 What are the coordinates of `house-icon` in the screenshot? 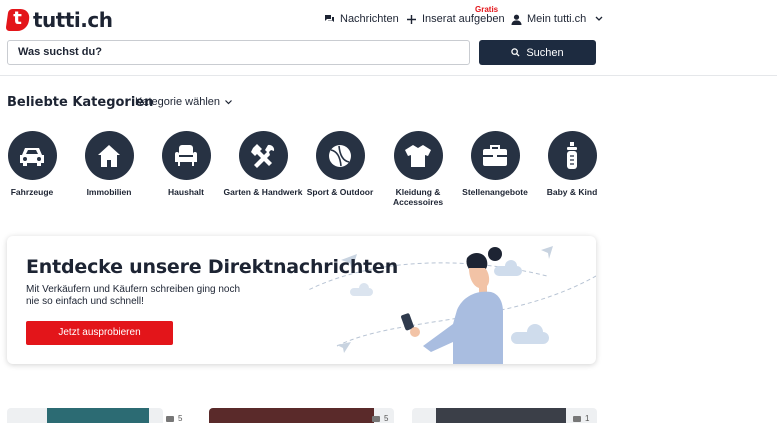 It's located at (109, 155).